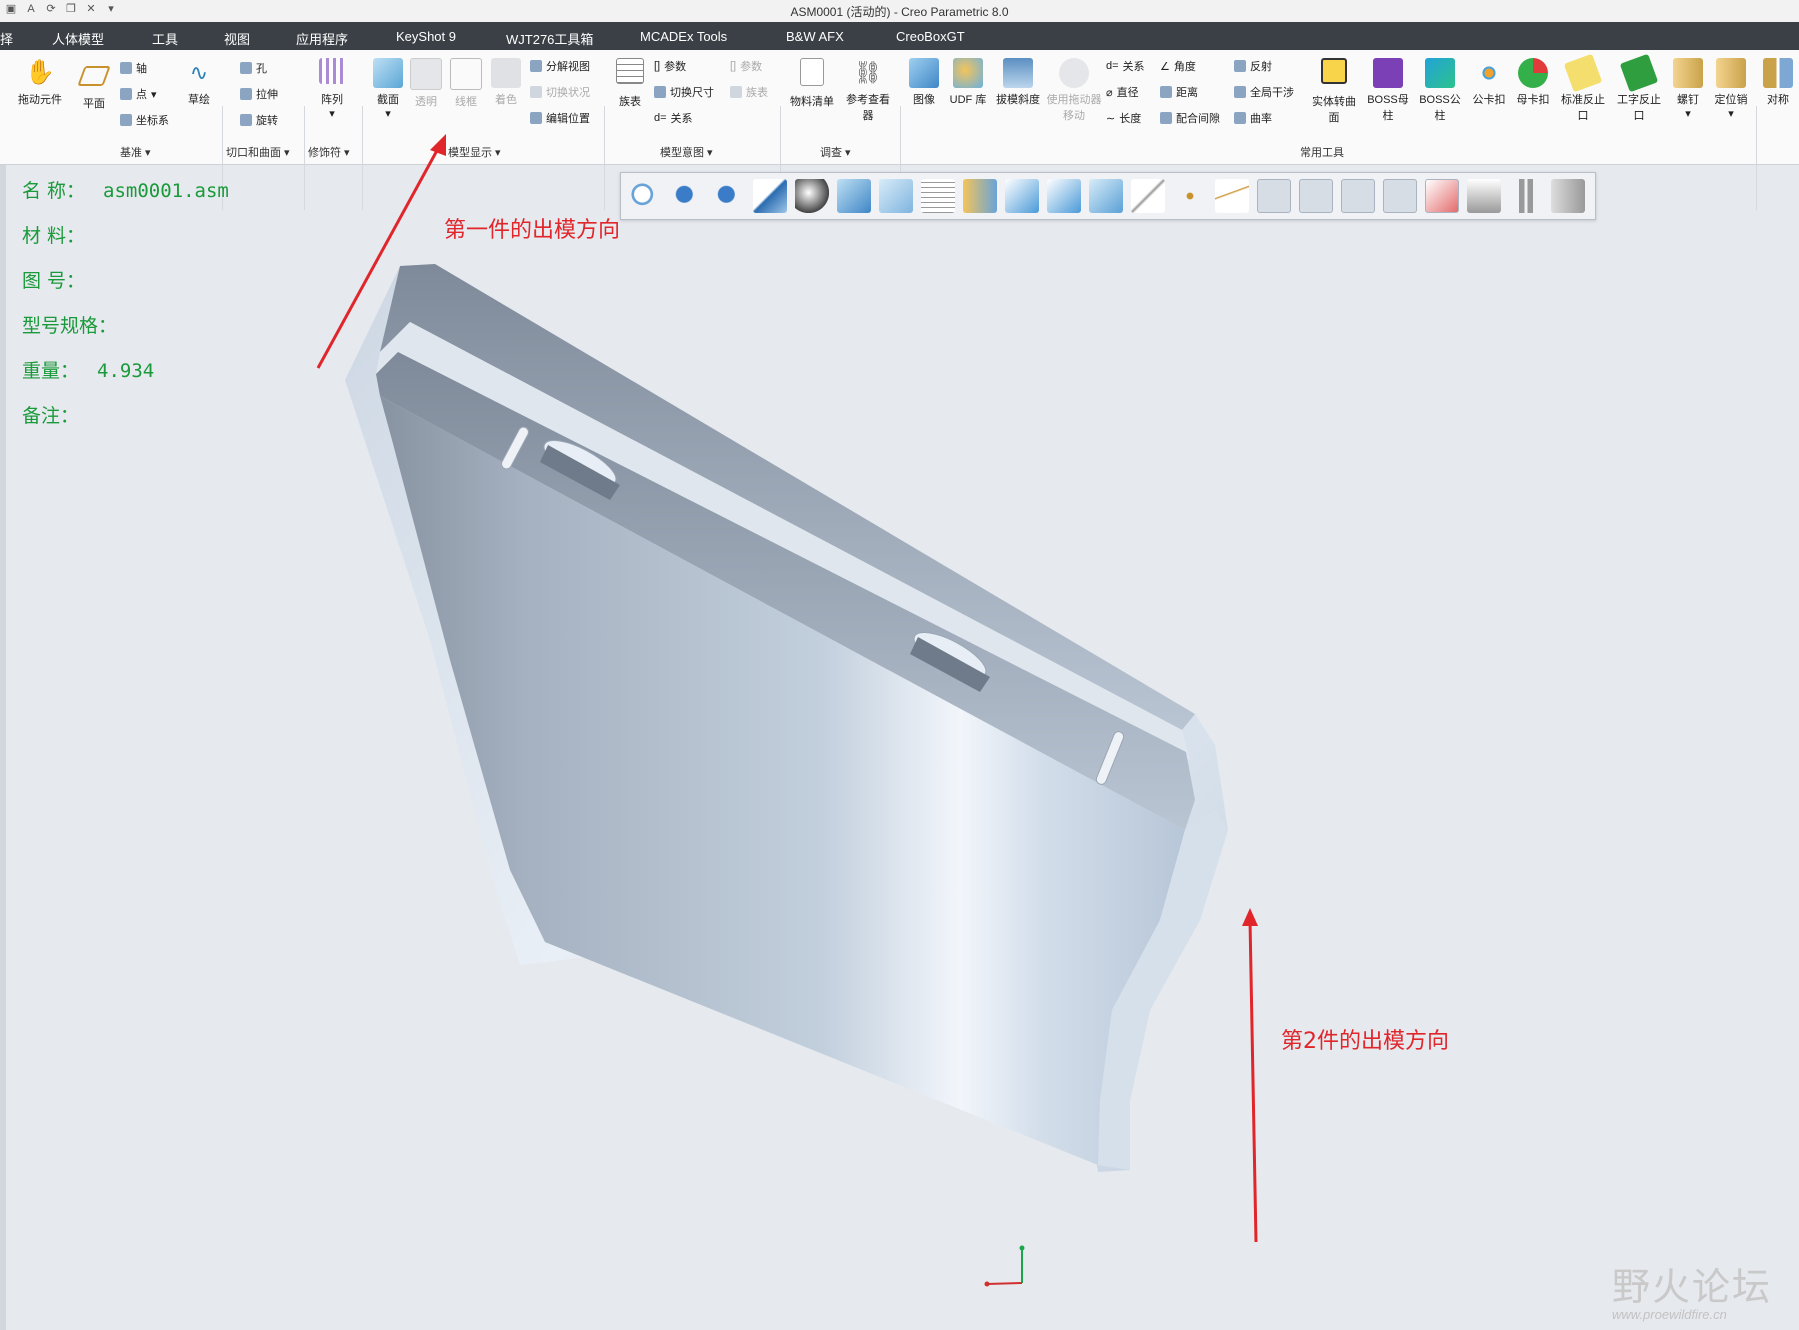  I want to click on arrow-second-direction, so click(1253, 1081).